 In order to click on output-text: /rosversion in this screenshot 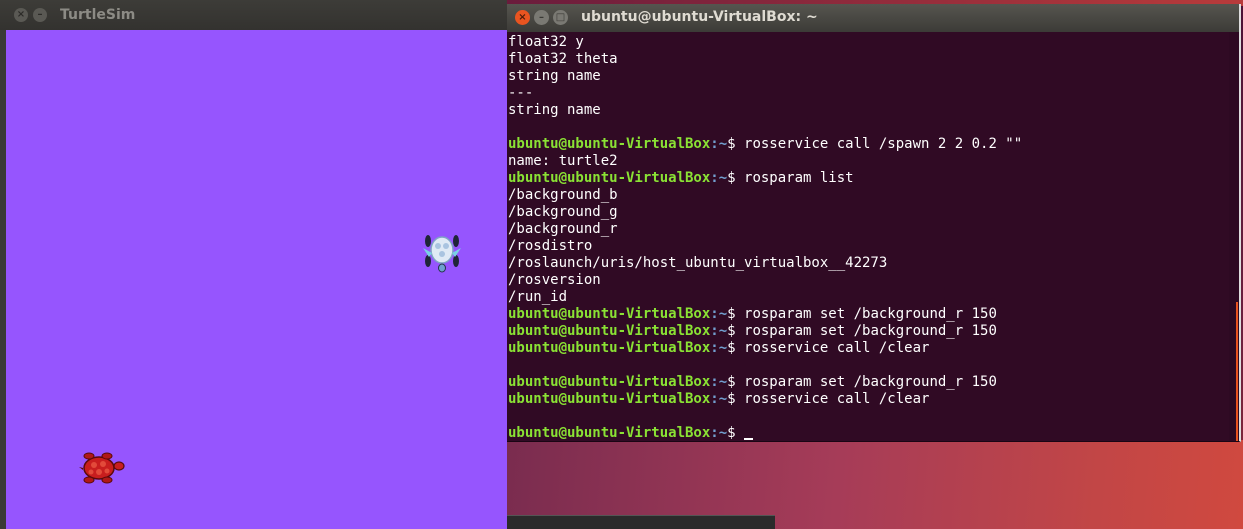, I will do `click(554, 280)`.